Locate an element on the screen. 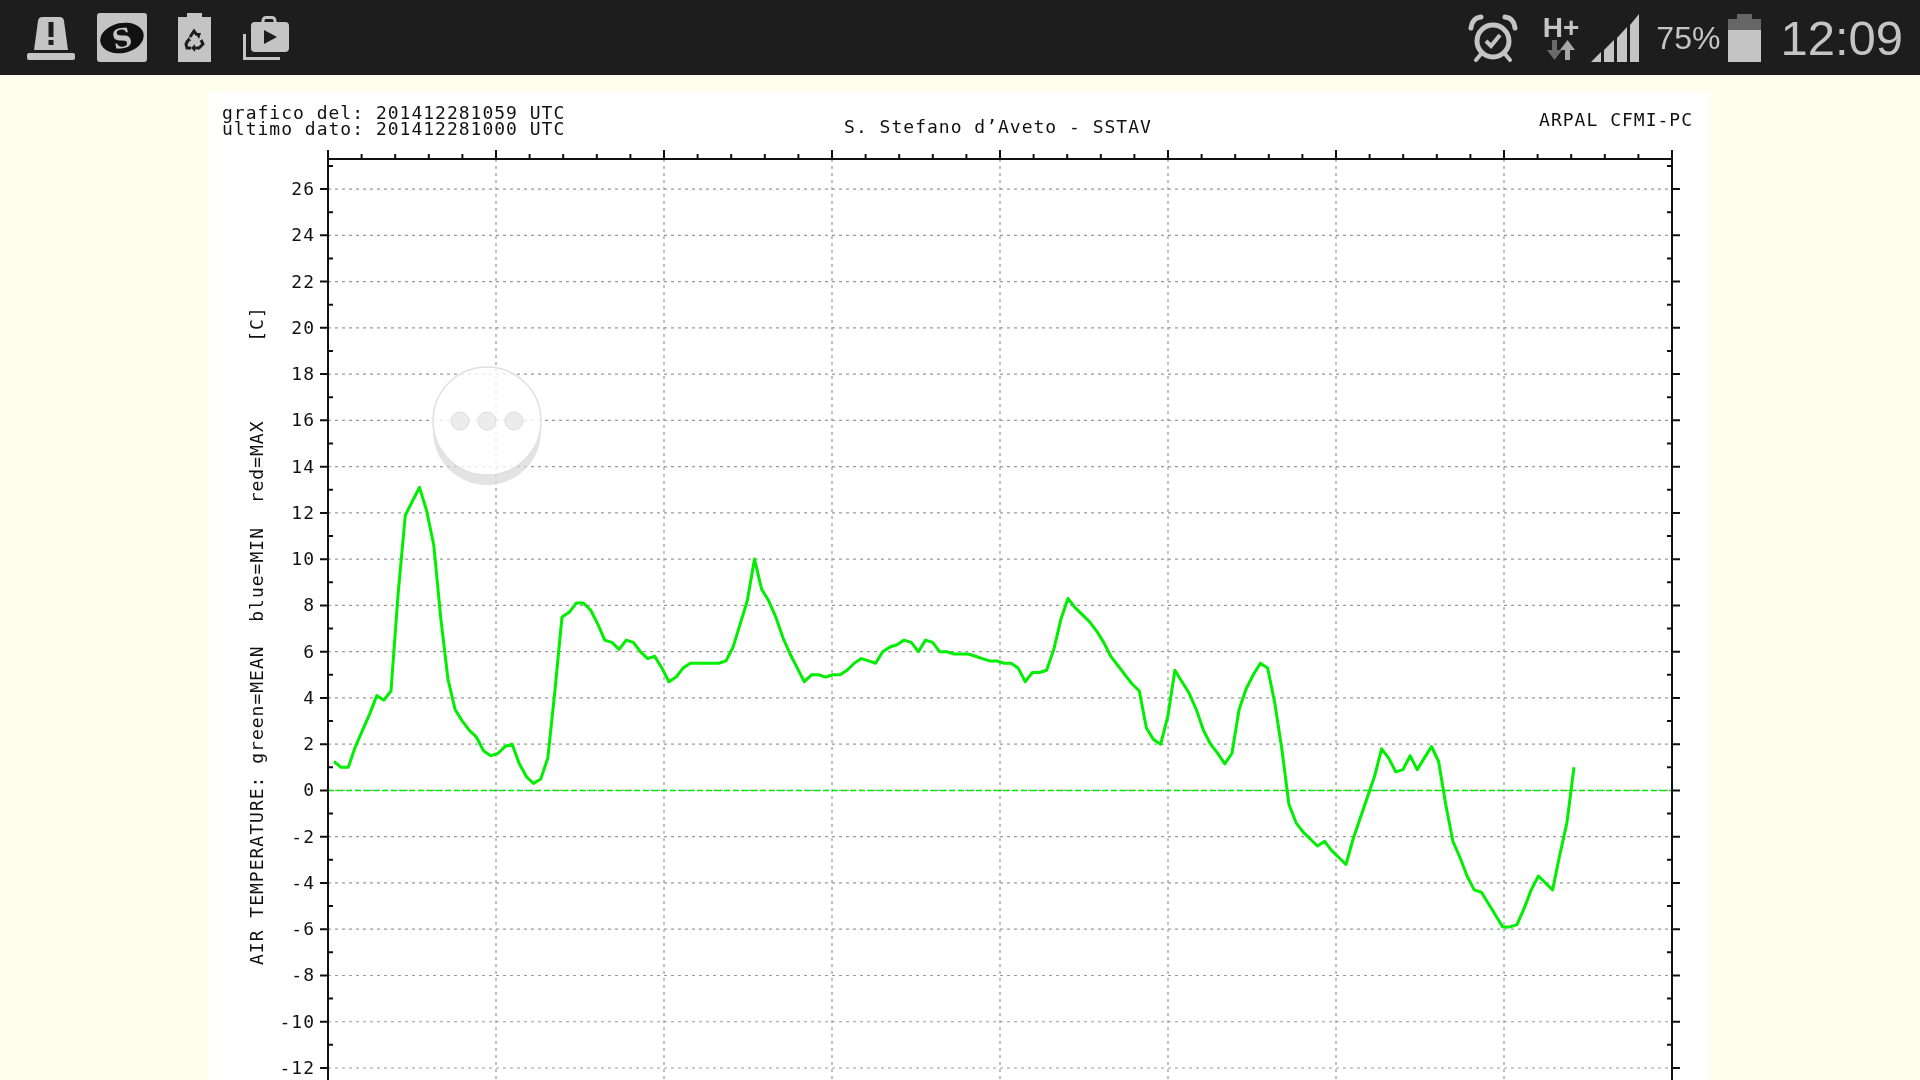 The image size is (1920, 1080). clock-time: 12:09 is located at coordinates (1841, 37).